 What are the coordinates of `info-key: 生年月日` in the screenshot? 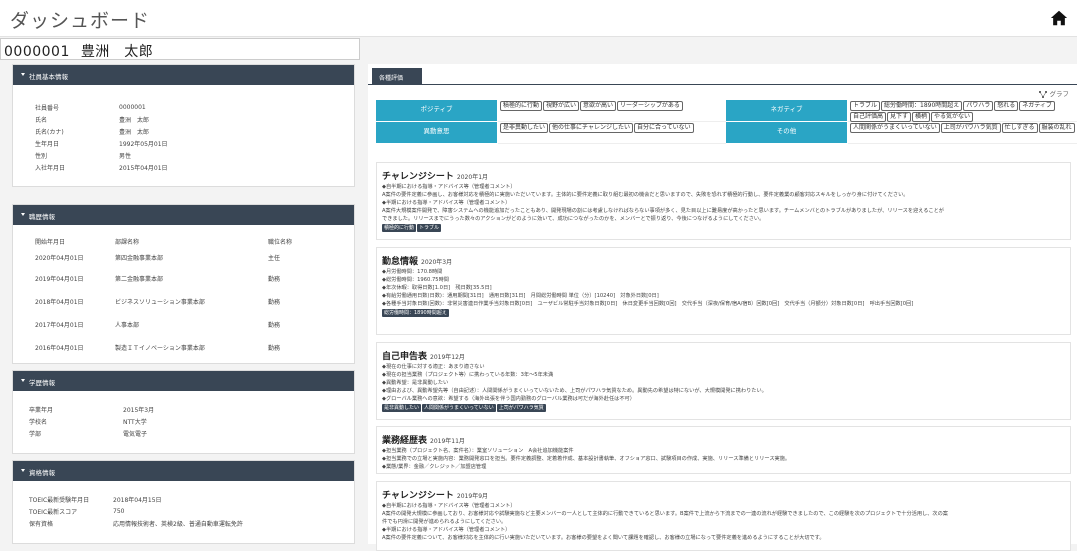 It's located at (47, 144).